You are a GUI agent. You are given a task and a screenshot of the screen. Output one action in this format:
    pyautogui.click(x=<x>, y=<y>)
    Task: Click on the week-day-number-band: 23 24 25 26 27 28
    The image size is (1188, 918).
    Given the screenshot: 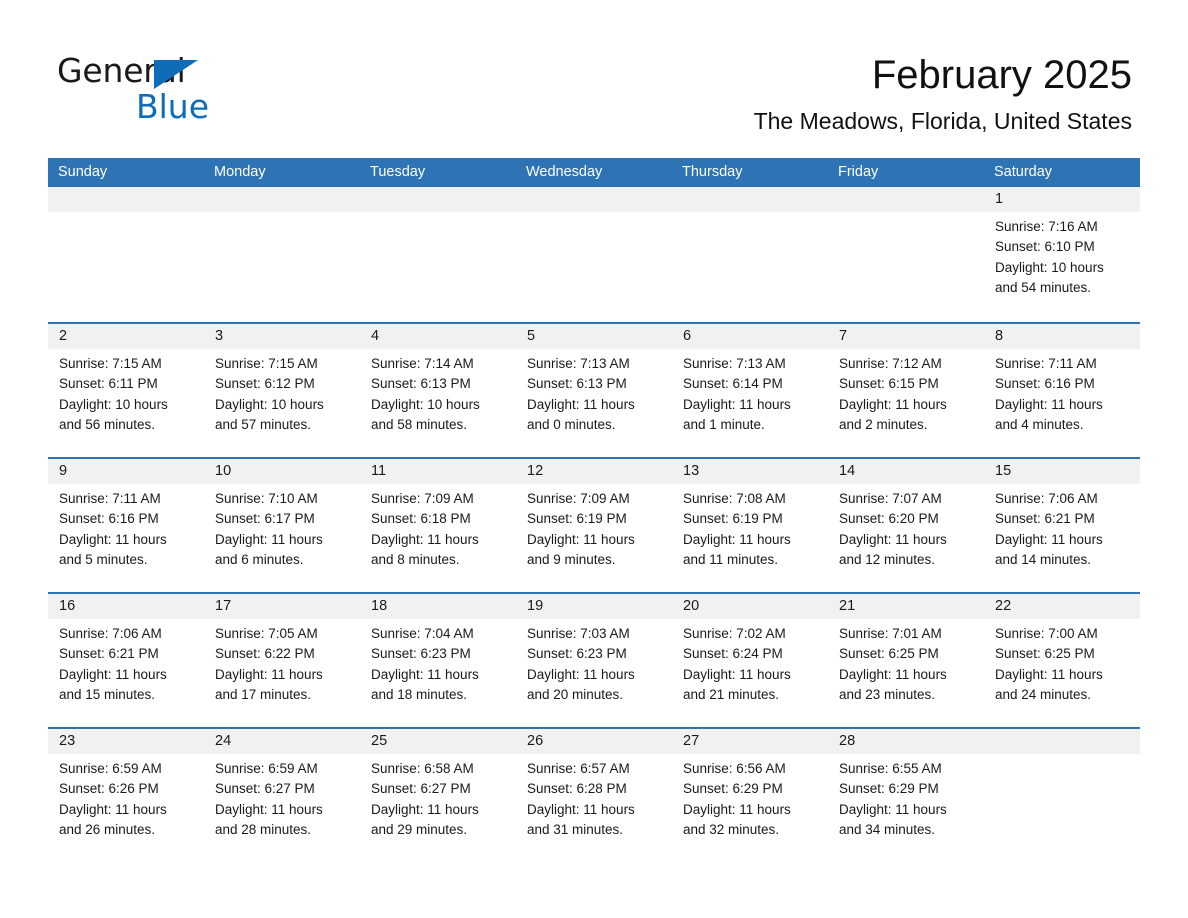 What is the action you would take?
    pyautogui.click(x=594, y=741)
    